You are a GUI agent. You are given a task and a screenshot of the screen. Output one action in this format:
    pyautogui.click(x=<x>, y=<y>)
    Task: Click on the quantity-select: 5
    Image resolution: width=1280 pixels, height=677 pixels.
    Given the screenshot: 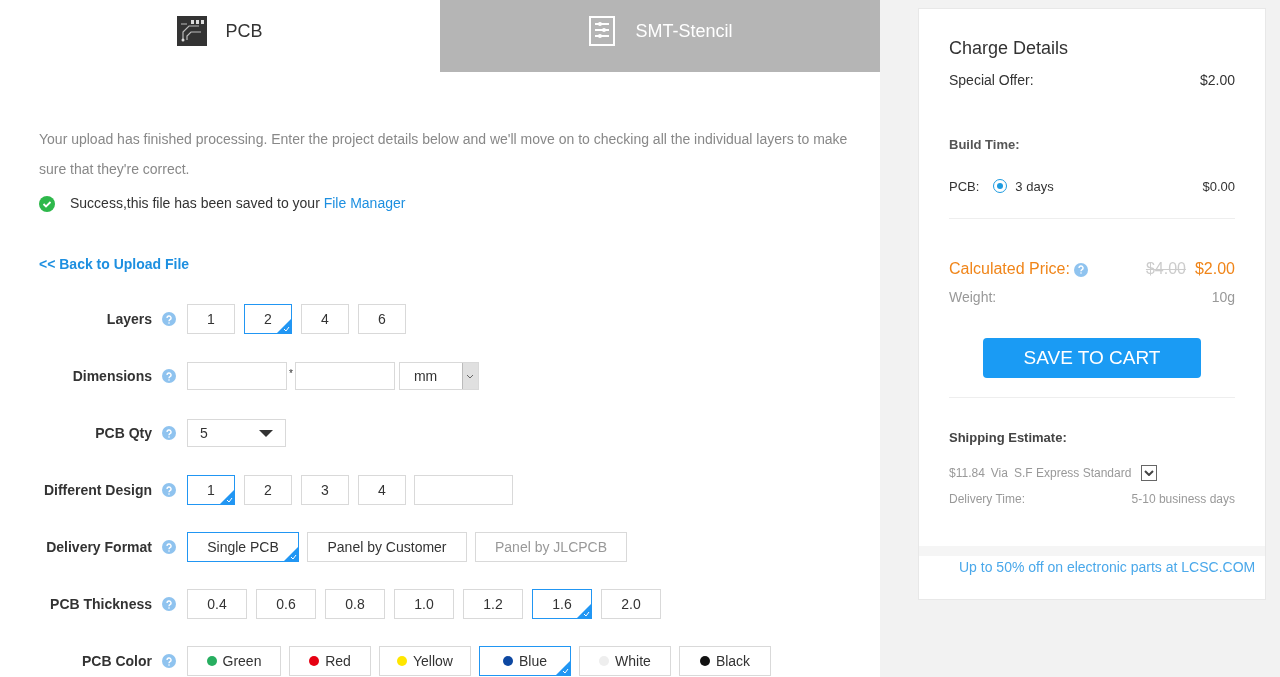 What is the action you would take?
    pyautogui.click(x=236, y=433)
    